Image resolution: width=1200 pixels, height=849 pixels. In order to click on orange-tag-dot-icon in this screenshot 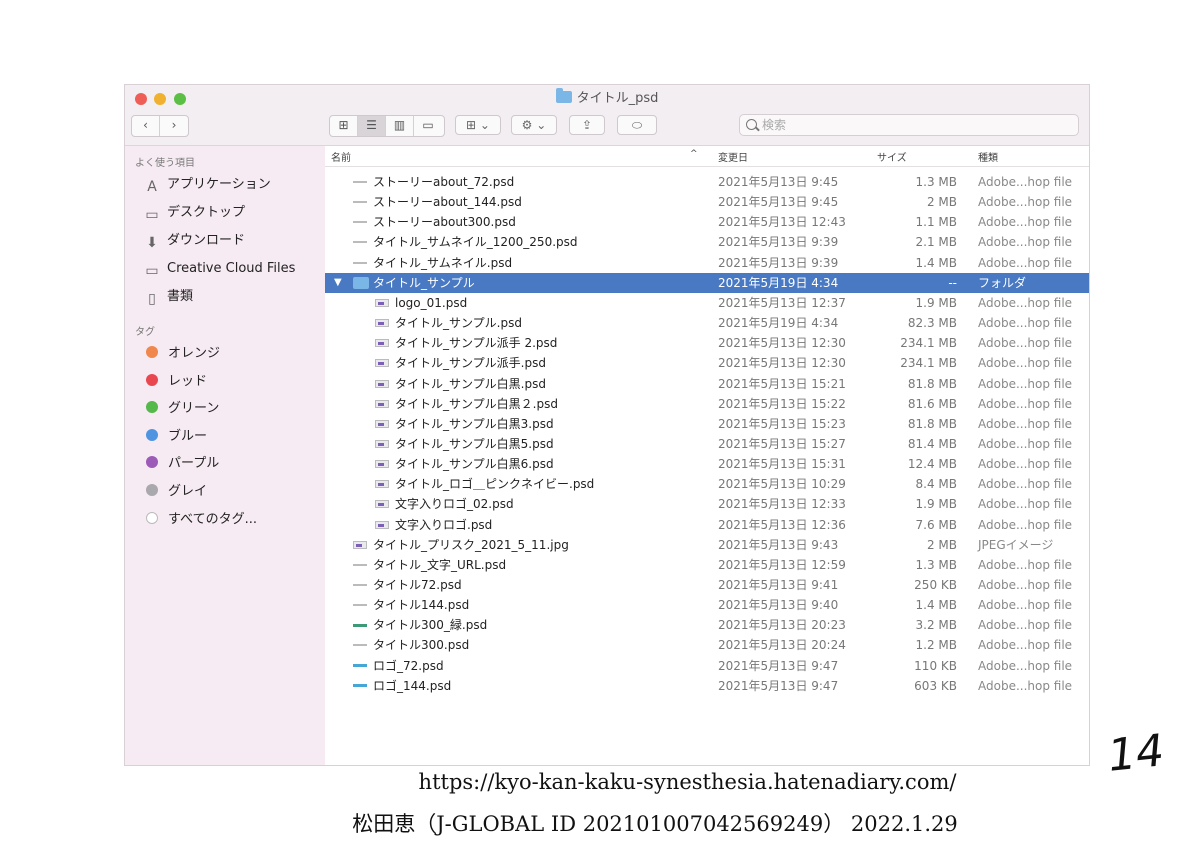, I will do `click(152, 352)`.